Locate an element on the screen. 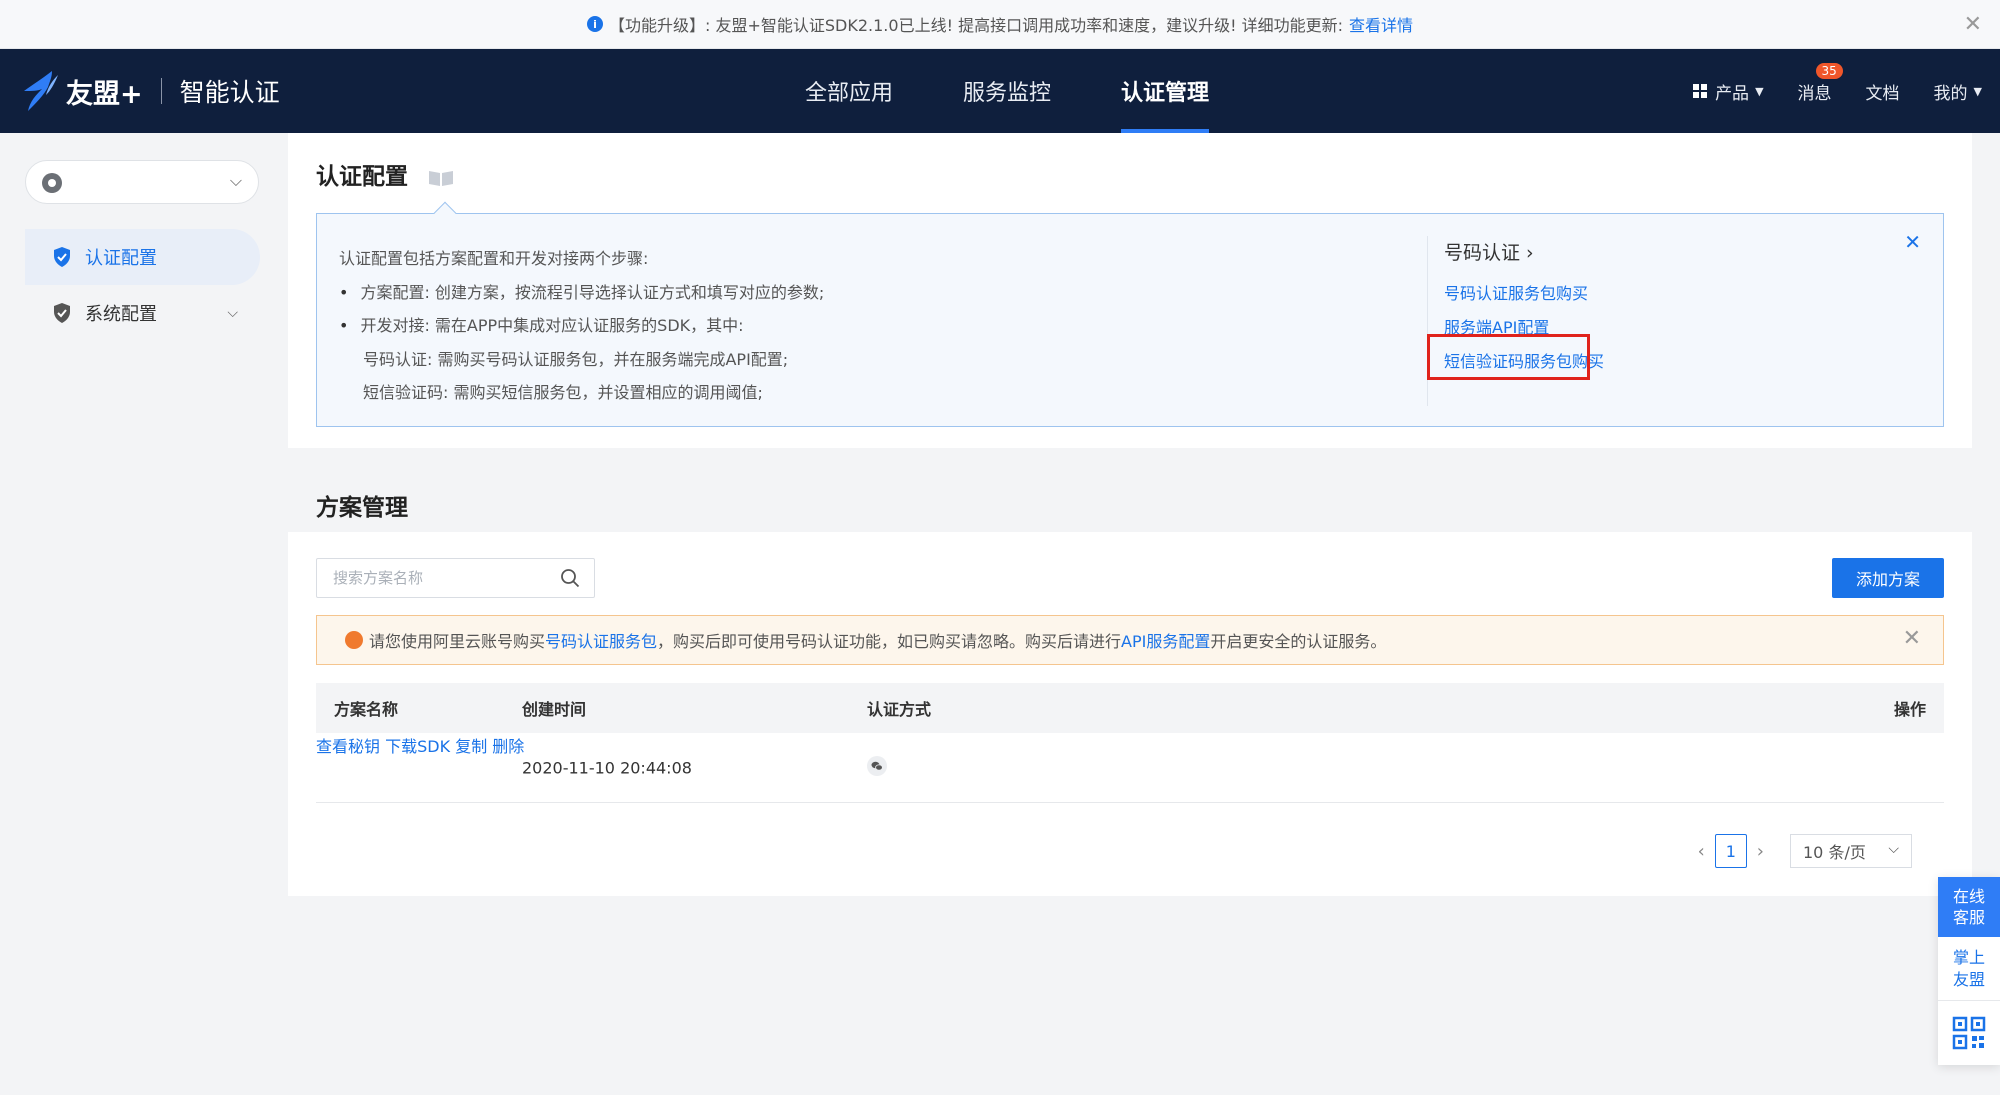  tab-auth-management: 认证管理 is located at coordinates (1165, 91).